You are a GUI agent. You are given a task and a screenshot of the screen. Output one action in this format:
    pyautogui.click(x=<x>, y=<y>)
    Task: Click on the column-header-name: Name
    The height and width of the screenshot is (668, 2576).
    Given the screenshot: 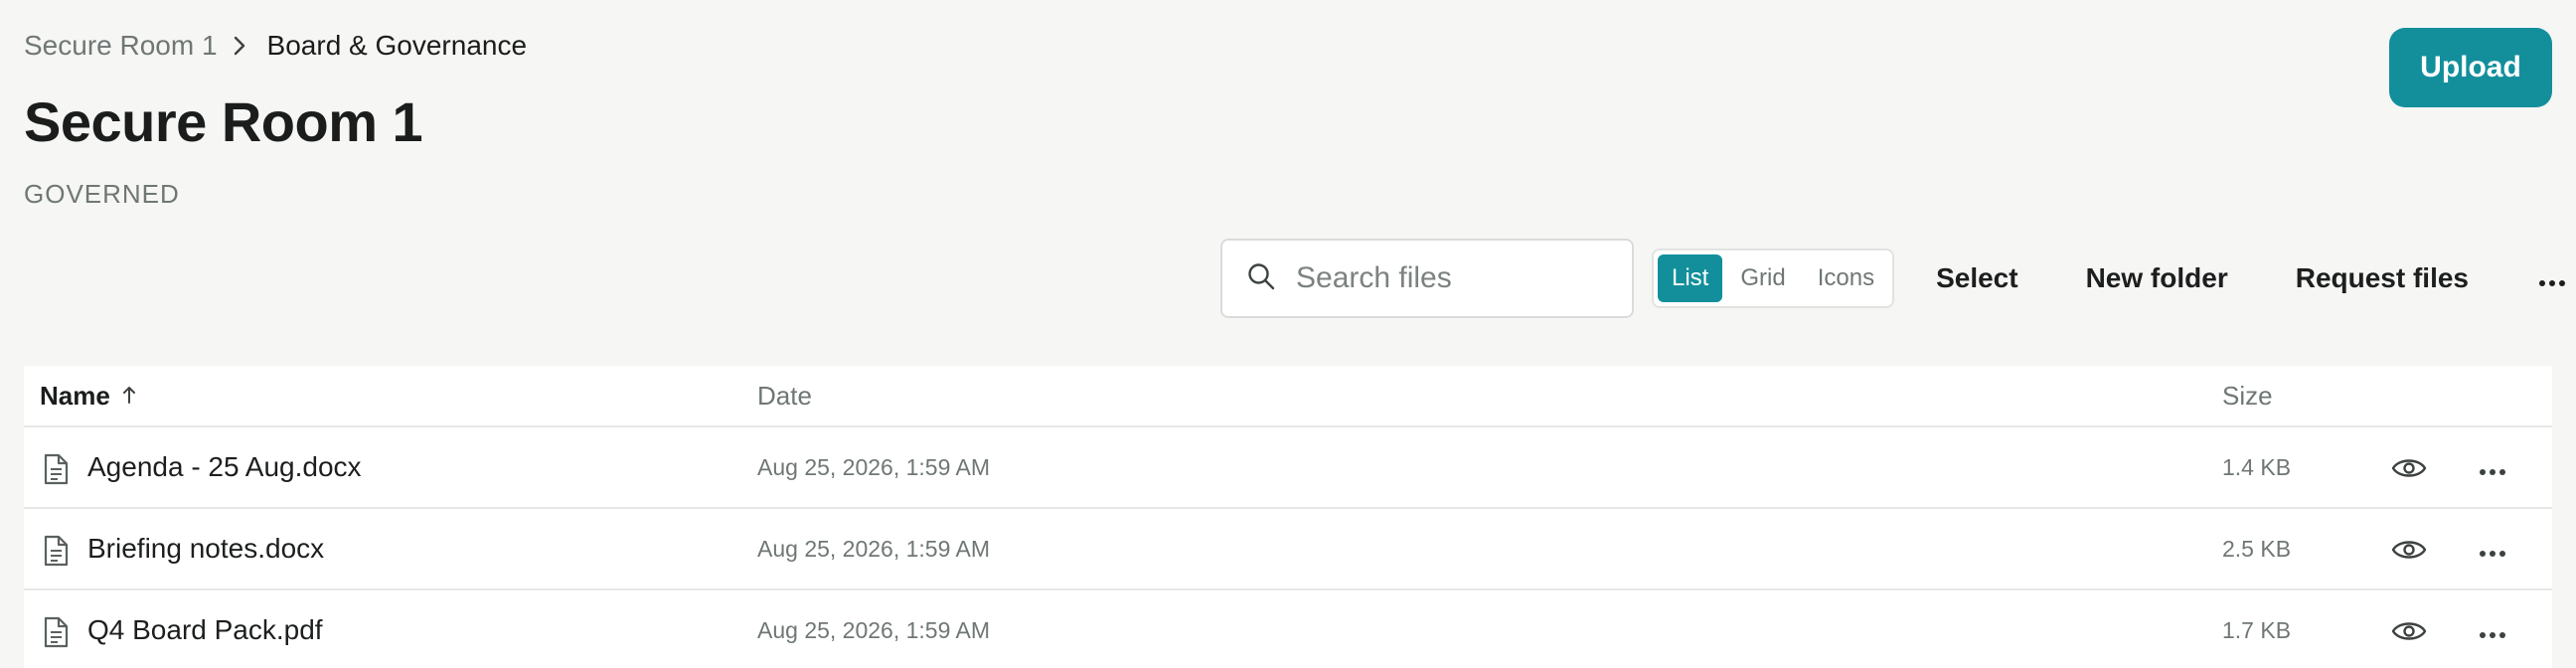 What is the action you would take?
    pyautogui.click(x=88, y=396)
    